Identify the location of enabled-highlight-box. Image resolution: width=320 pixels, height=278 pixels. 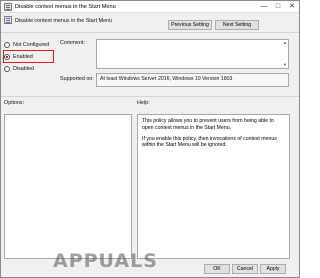
(28, 56).